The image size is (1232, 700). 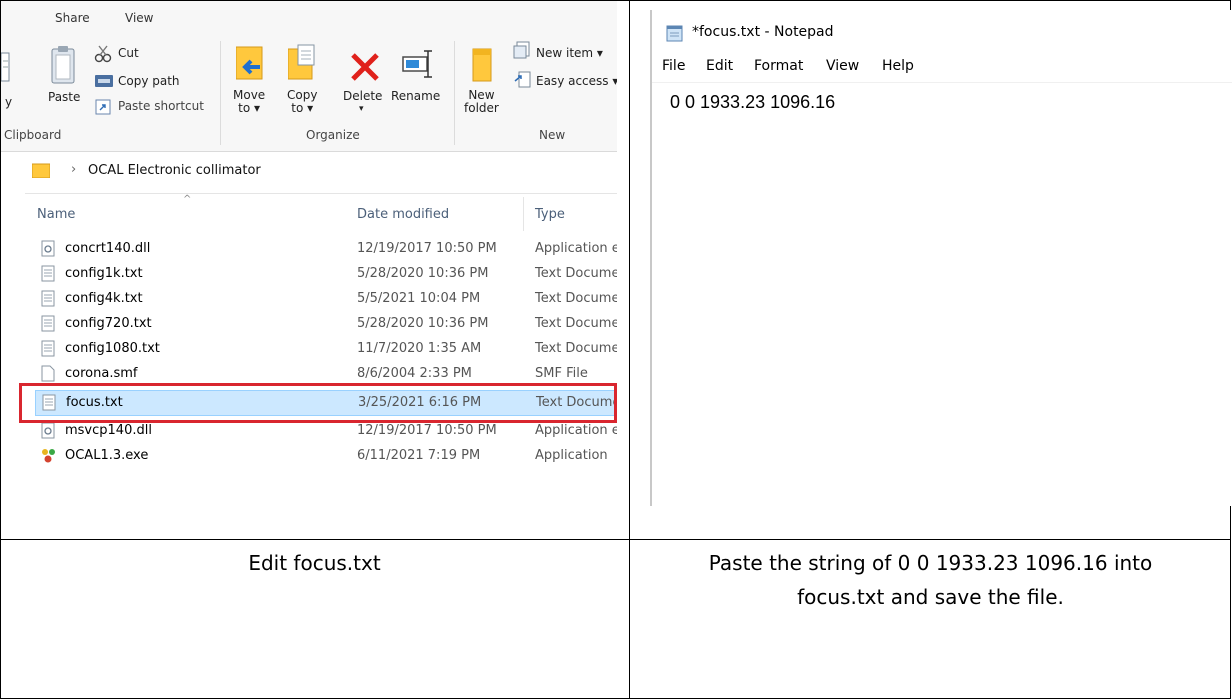 I want to click on paste-shortcut-icon, so click(x=103, y=108).